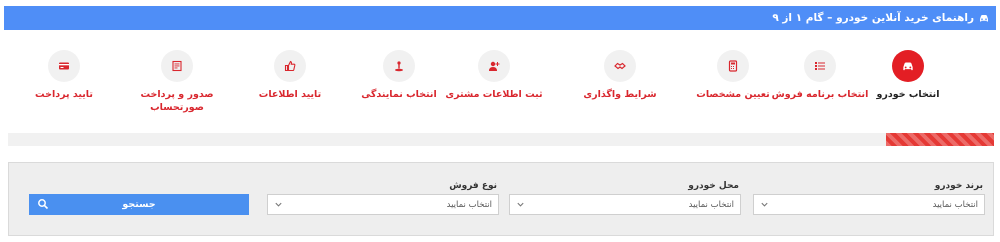 The height and width of the screenshot is (242, 1000). I want to click on step-label: تایید اطلاعات, so click(290, 94).